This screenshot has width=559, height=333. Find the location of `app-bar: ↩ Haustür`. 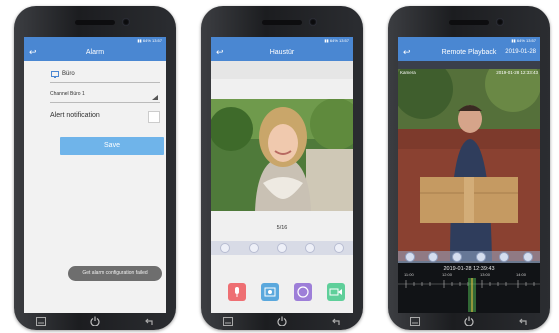

app-bar: ↩ Haustür is located at coordinates (282, 52).